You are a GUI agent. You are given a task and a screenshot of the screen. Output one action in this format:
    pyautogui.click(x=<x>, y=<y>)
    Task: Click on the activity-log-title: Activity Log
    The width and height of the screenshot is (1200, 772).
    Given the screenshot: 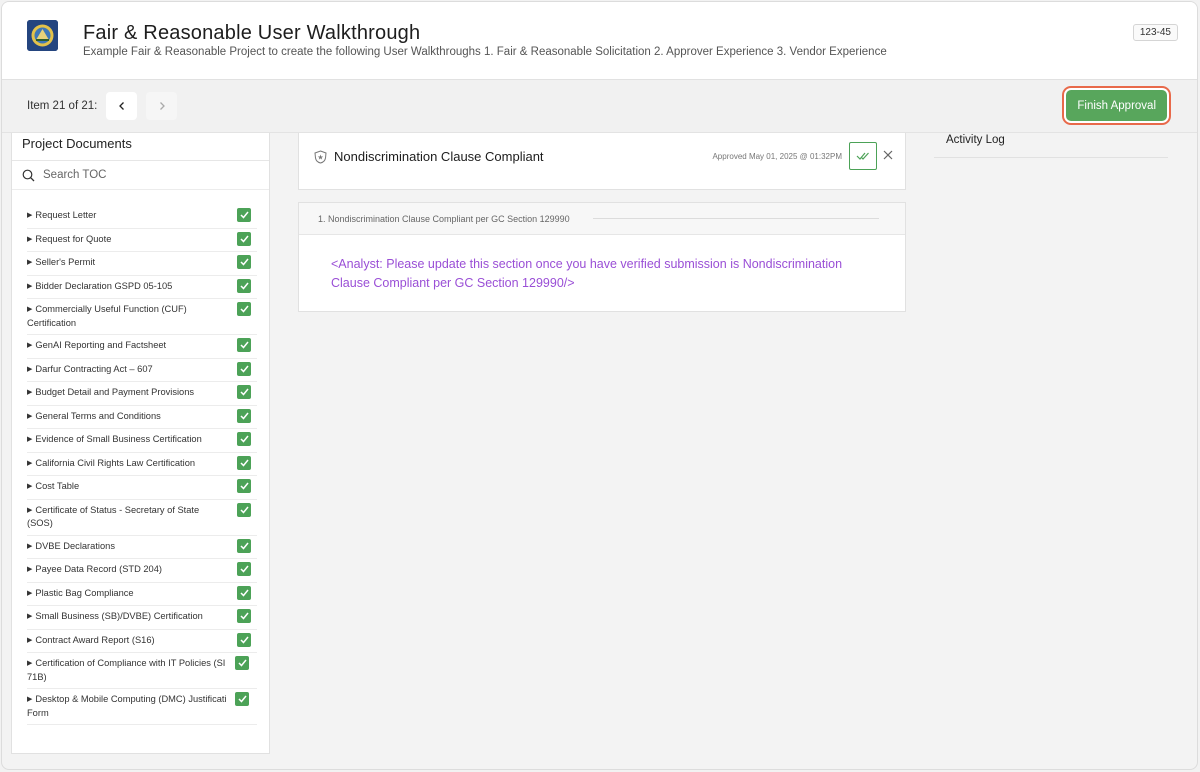 What is the action you would take?
    pyautogui.click(x=975, y=140)
    